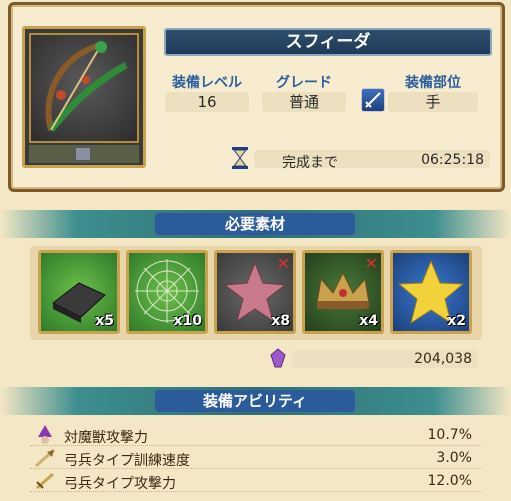  What do you see at coordinates (207, 83) in the screenshot?
I see `level-label: 装備レベル` at bounding box center [207, 83].